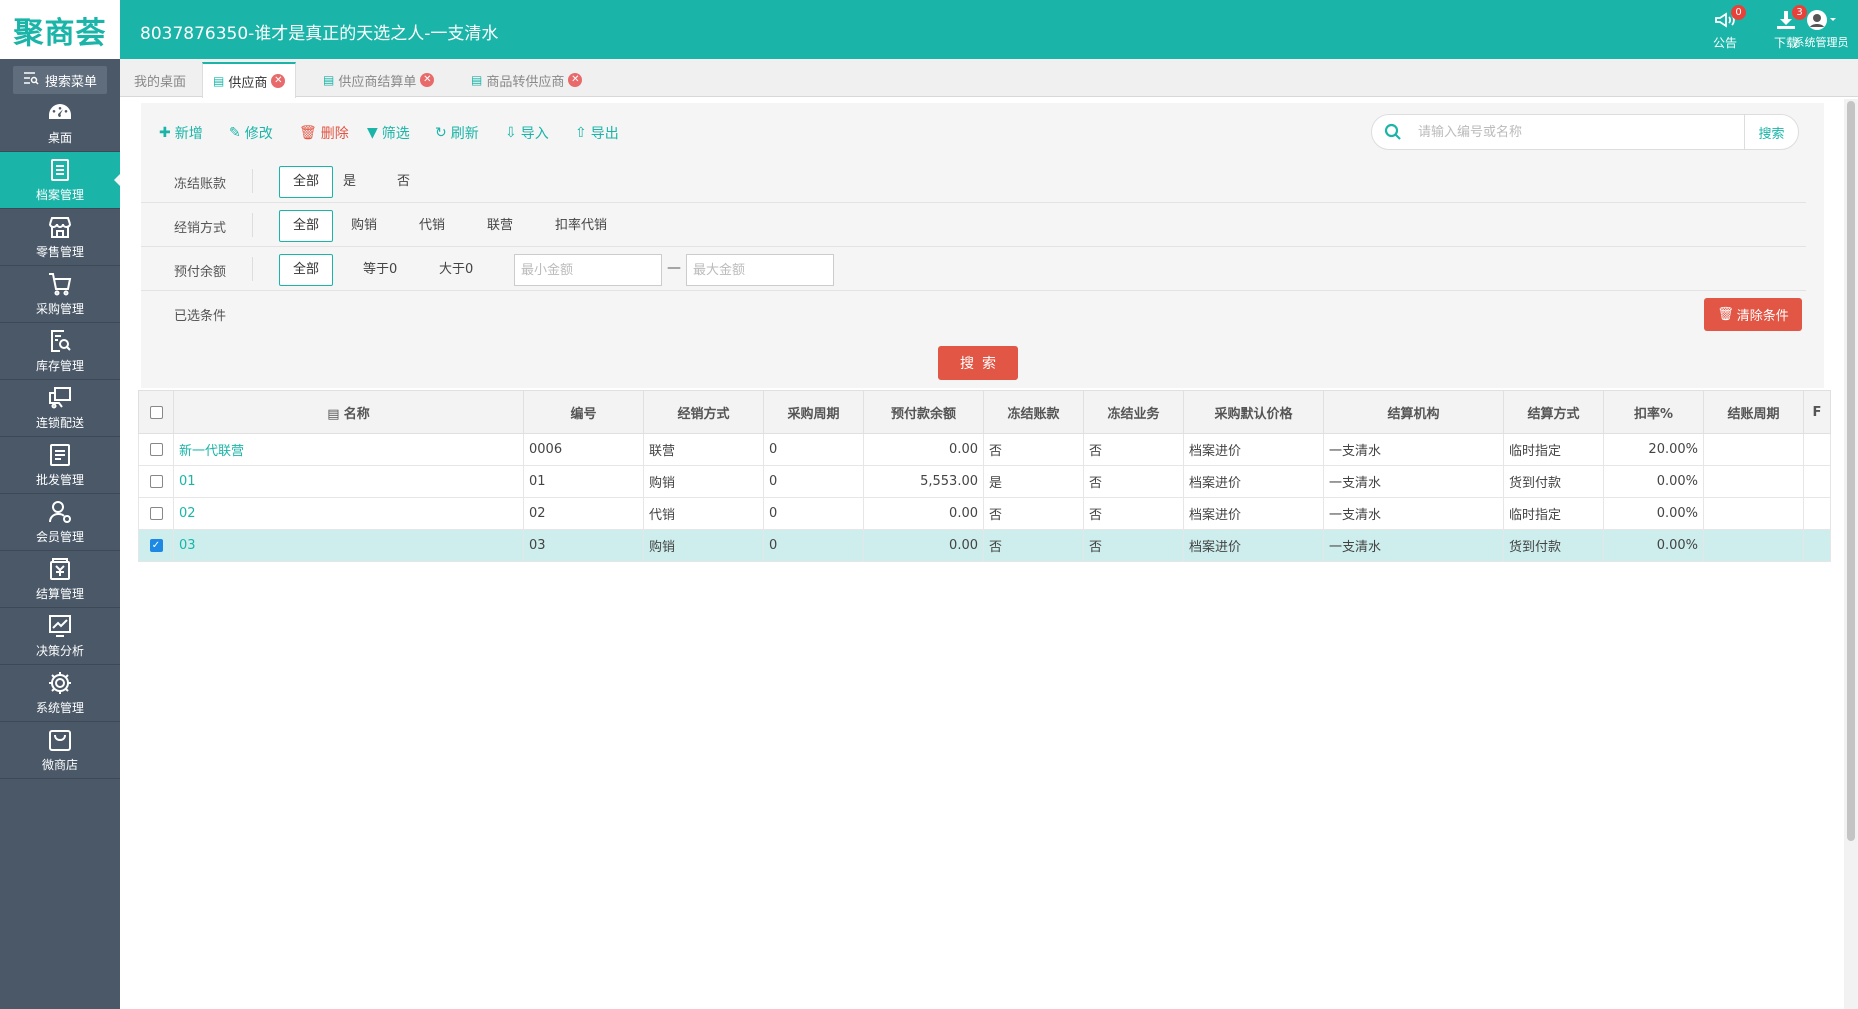 The image size is (1858, 1009). Describe the element at coordinates (760, 270) in the screenshot. I see `max-amount-input` at that location.